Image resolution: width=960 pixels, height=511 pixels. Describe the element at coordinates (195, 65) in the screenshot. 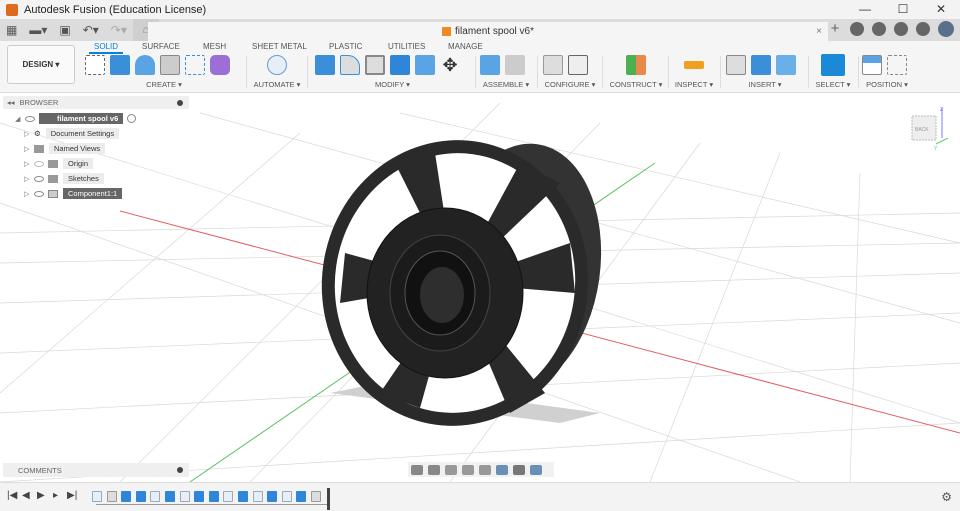

I see `pattern-icon` at that location.